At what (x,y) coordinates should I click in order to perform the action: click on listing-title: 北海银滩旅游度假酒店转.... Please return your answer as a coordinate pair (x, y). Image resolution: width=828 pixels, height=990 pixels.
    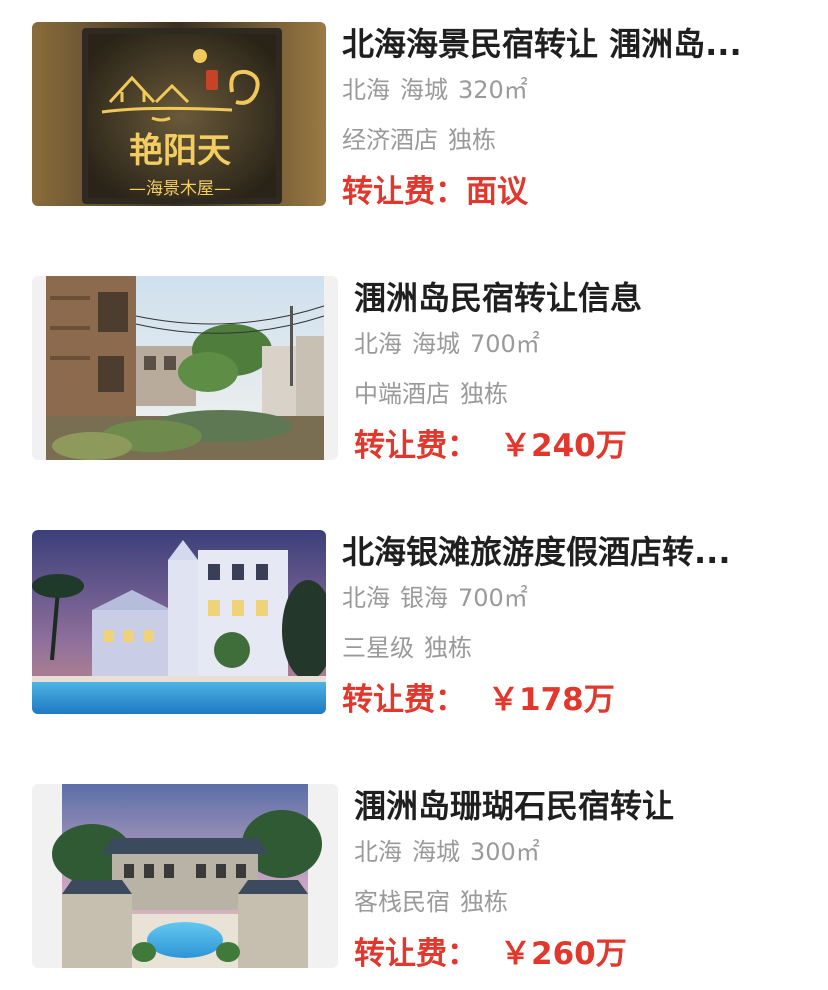
    Looking at the image, I should click on (565, 552).